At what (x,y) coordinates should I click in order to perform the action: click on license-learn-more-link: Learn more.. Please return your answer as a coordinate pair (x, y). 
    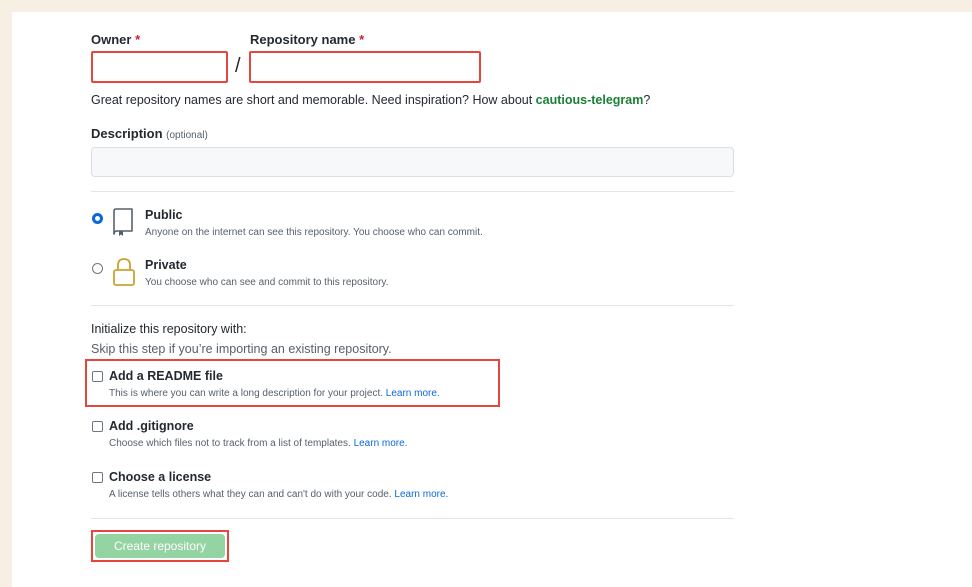
    Looking at the image, I should click on (421, 494).